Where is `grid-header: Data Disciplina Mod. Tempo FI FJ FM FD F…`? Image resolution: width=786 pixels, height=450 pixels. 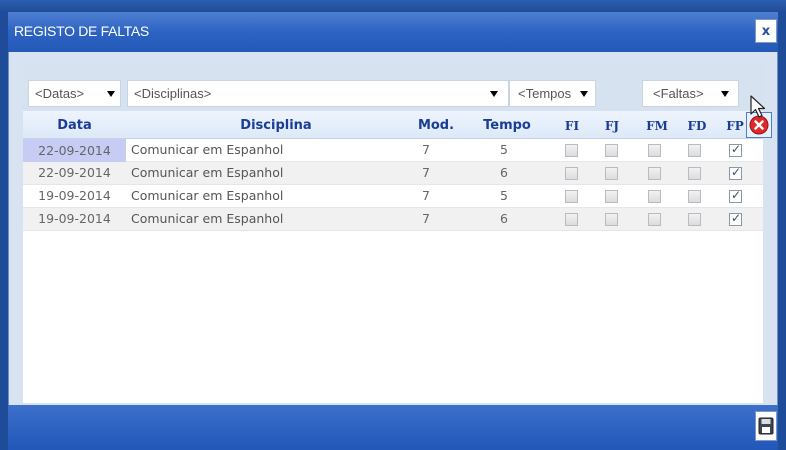 grid-header: Data Disciplina Mod. Tempo FI FJ FM FD F… is located at coordinates (397, 125).